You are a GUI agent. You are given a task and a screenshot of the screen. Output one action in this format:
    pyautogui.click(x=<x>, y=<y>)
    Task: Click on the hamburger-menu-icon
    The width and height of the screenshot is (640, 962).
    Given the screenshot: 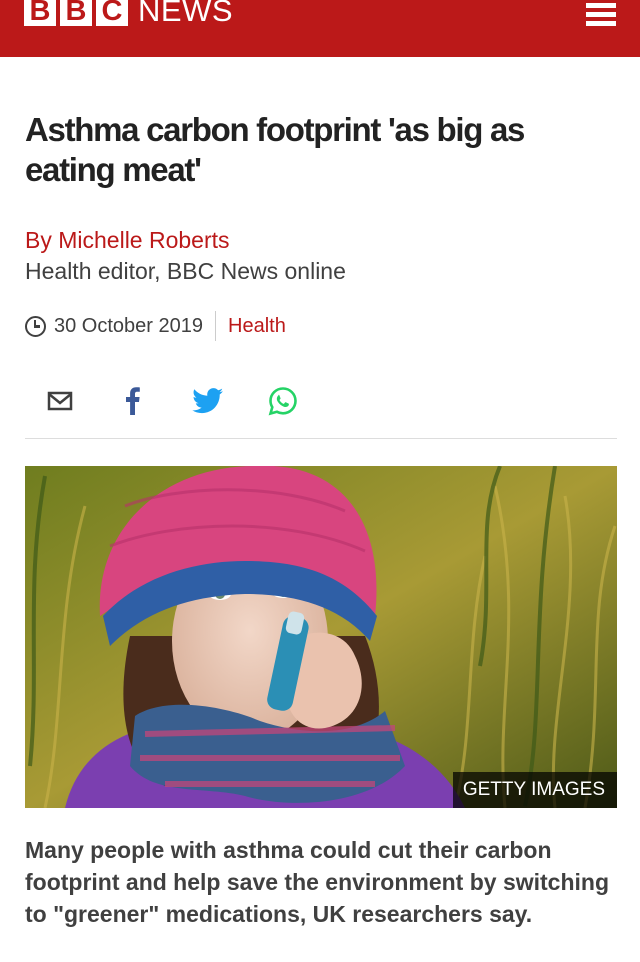 What is the action you would take?
    pyautogui.click(x=601, y=14)
    